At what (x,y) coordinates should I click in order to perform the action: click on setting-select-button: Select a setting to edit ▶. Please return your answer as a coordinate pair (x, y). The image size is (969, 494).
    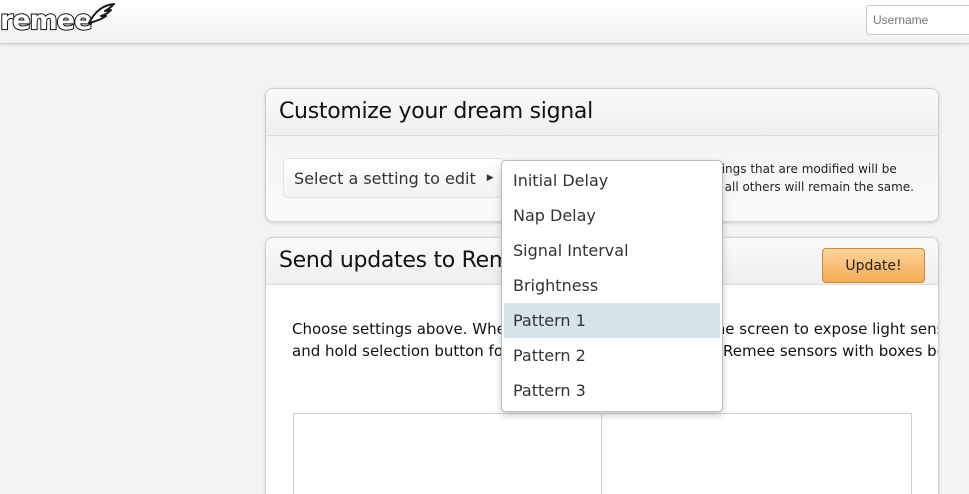
    Looking at the image, I should click on (393, 178).